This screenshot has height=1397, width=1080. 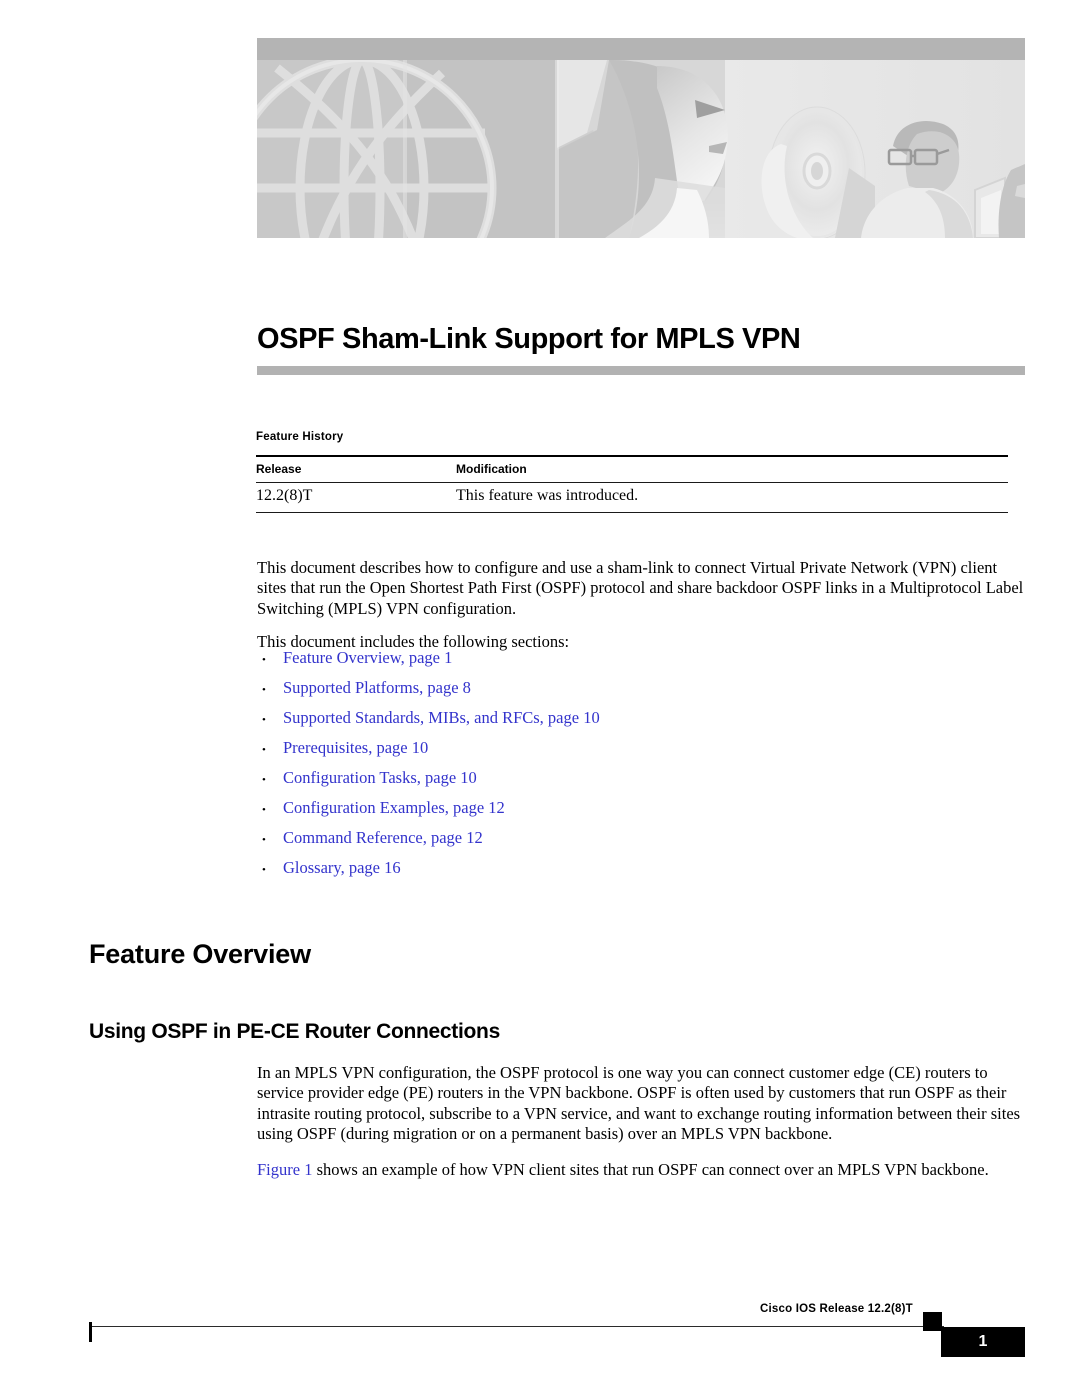 What do you see at coordinates (300, 437) in the screenshot?
I see `feature-history-label: Feature History` at bounding box center [300, 437].